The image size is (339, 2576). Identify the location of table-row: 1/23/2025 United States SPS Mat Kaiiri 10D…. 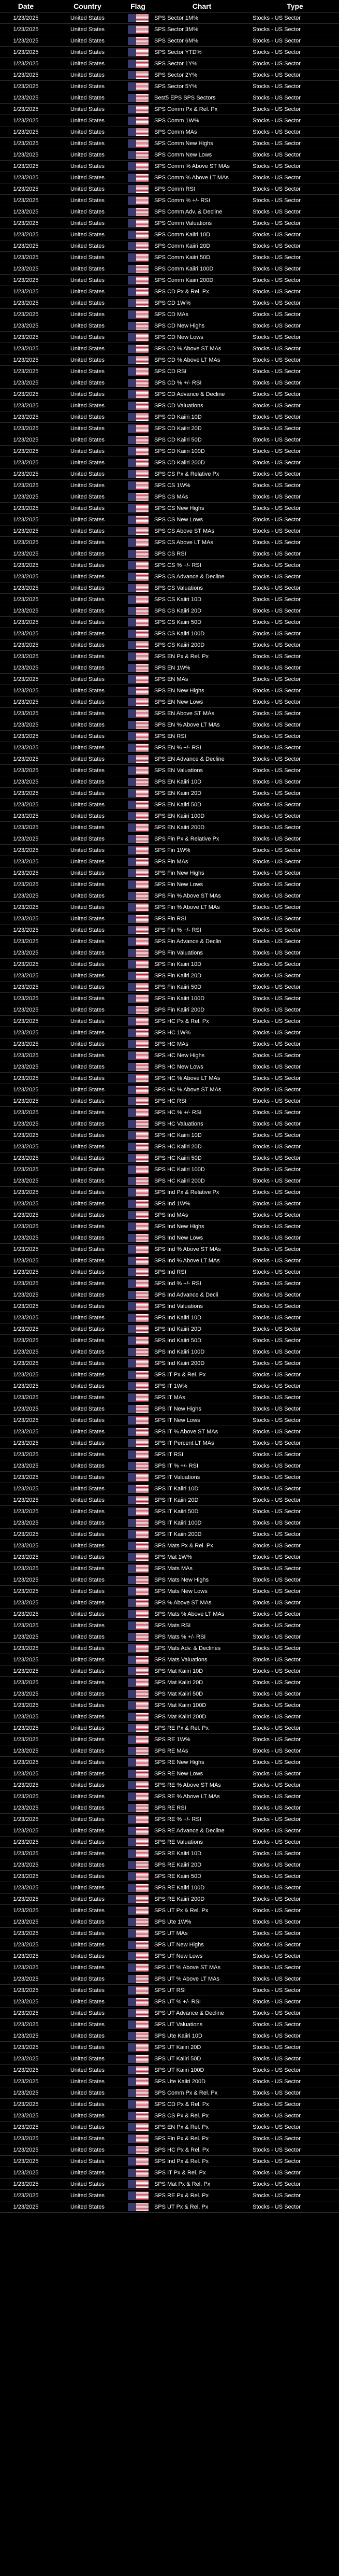
(169, 1671).